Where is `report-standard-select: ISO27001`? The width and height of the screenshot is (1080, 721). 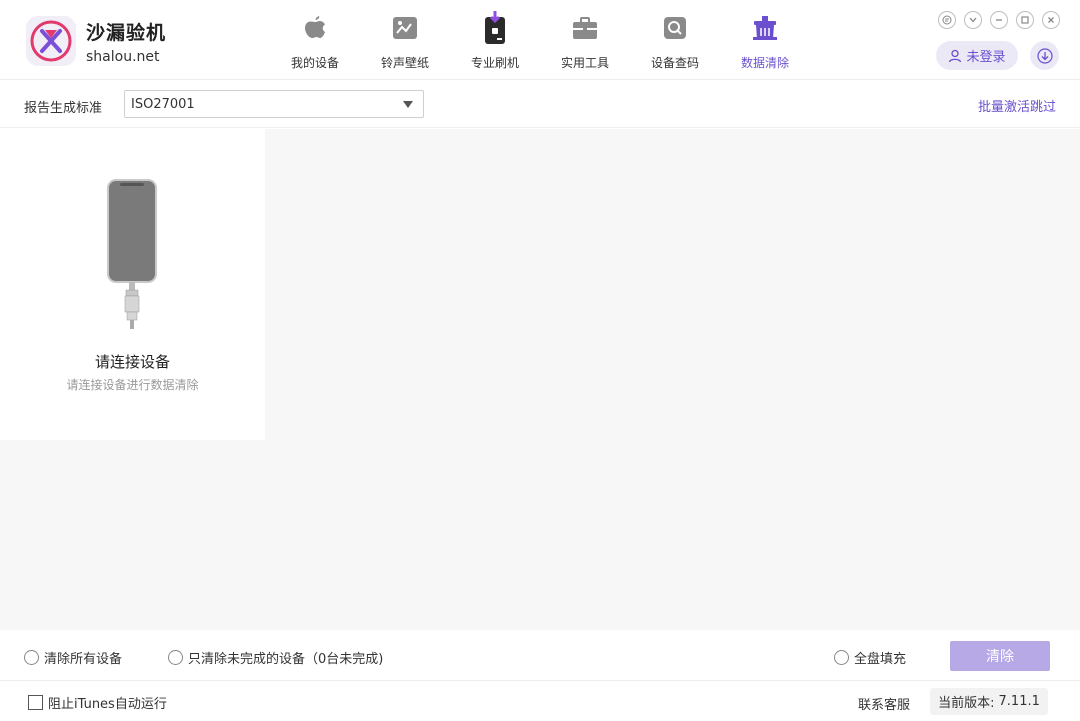 report-standard-select: ISO27001 is located at coordinates (274, 104).